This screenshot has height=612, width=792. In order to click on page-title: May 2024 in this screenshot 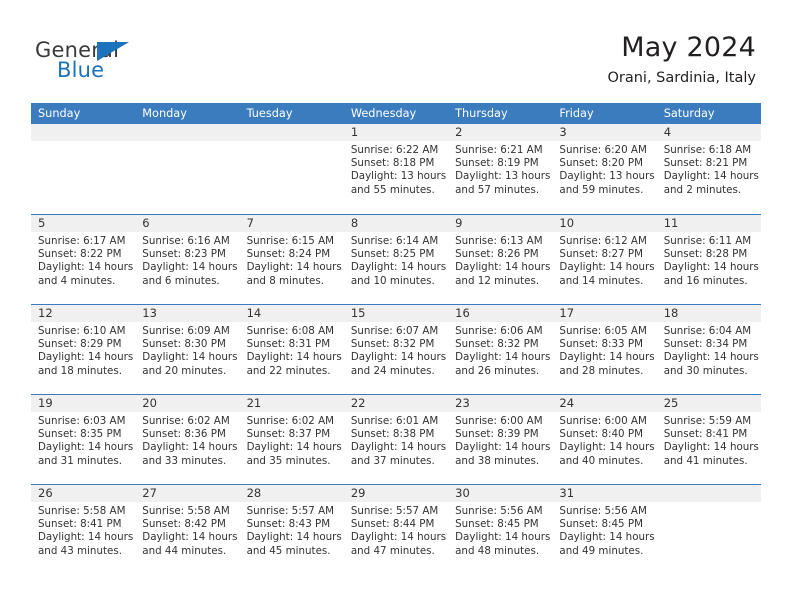, I will do `click(688, 47)`.